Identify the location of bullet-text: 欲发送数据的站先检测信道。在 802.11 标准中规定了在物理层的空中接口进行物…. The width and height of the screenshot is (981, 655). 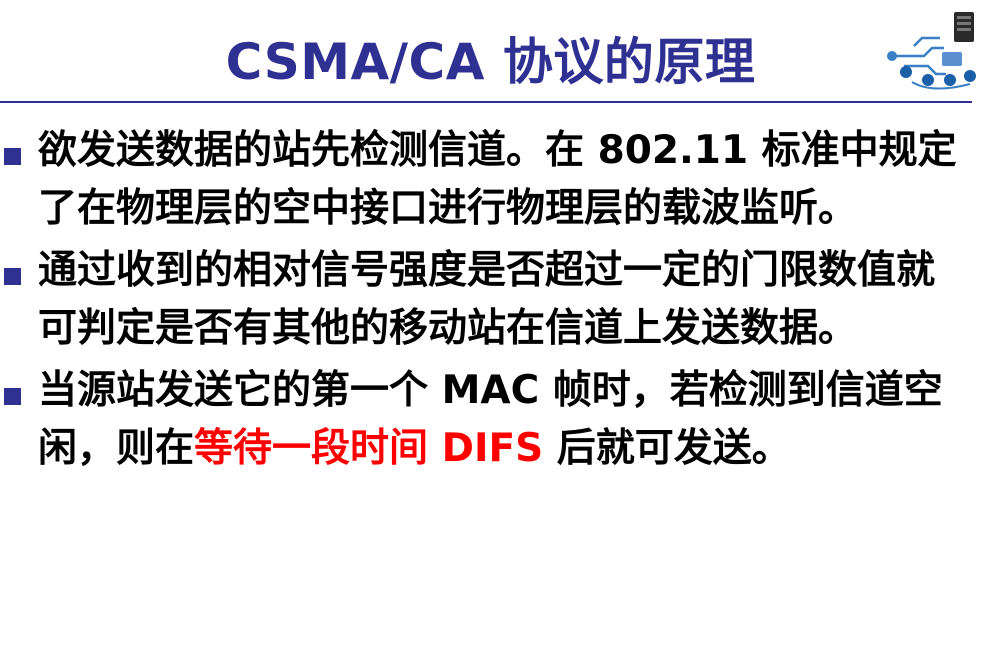
(497, 179).